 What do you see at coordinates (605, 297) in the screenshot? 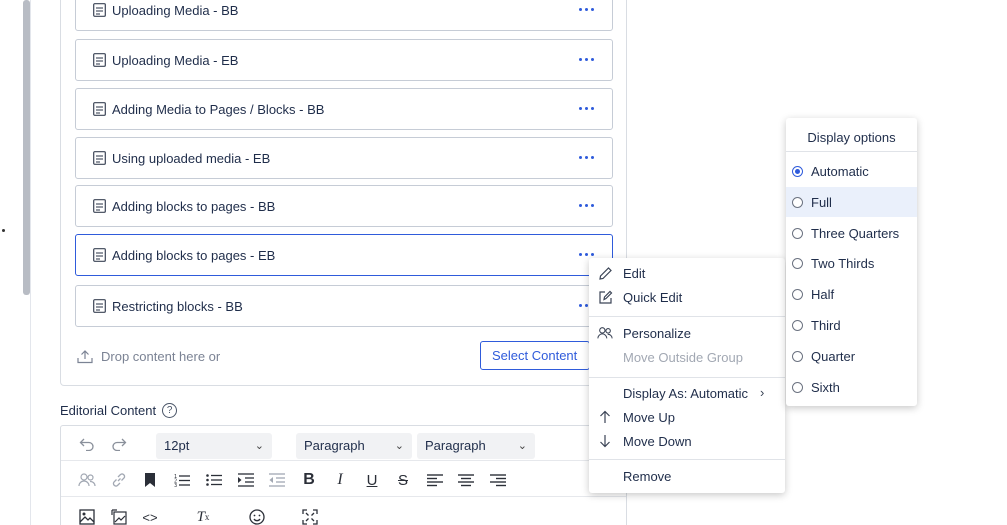
I see `quick-edit-icon` at bounding box center [605, 297].